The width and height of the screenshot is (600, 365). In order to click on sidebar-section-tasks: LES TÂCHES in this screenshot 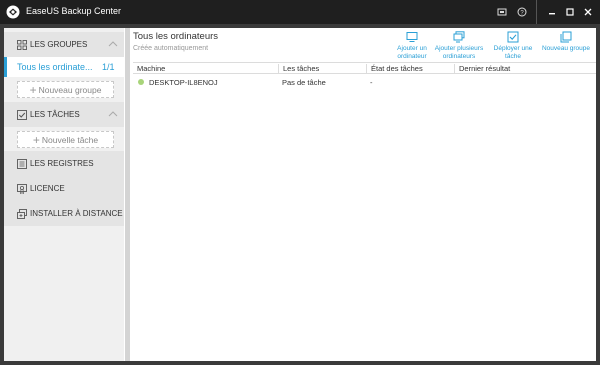, I will do `click(64, 114)`.